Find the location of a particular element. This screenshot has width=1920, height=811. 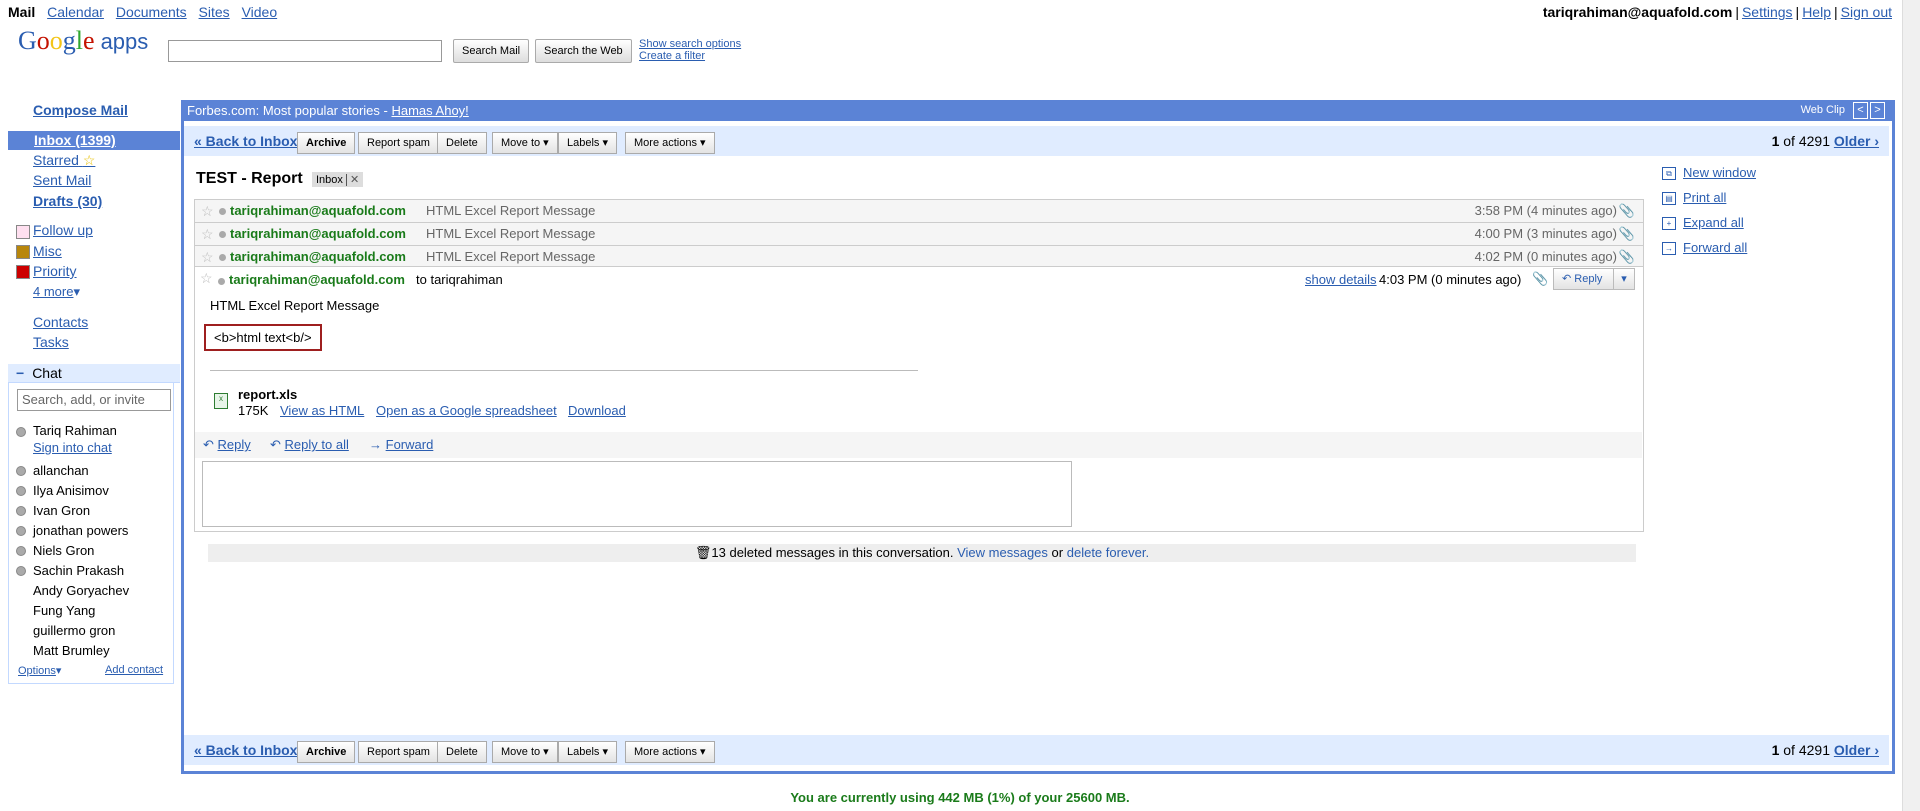

create-filter-link: Create a filter is located at coordinates (690, 56).